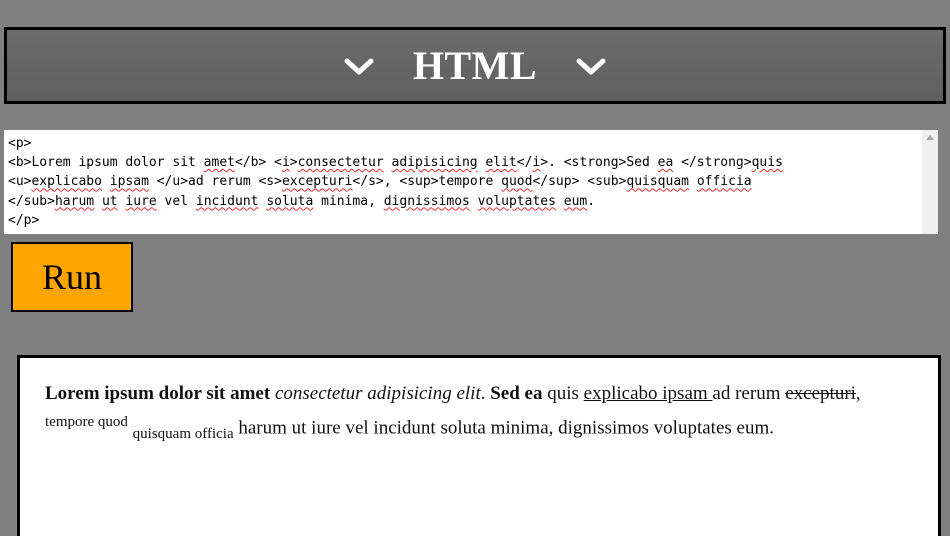  I want to click on output-sup-text: tempore quod, so click(86, 422).